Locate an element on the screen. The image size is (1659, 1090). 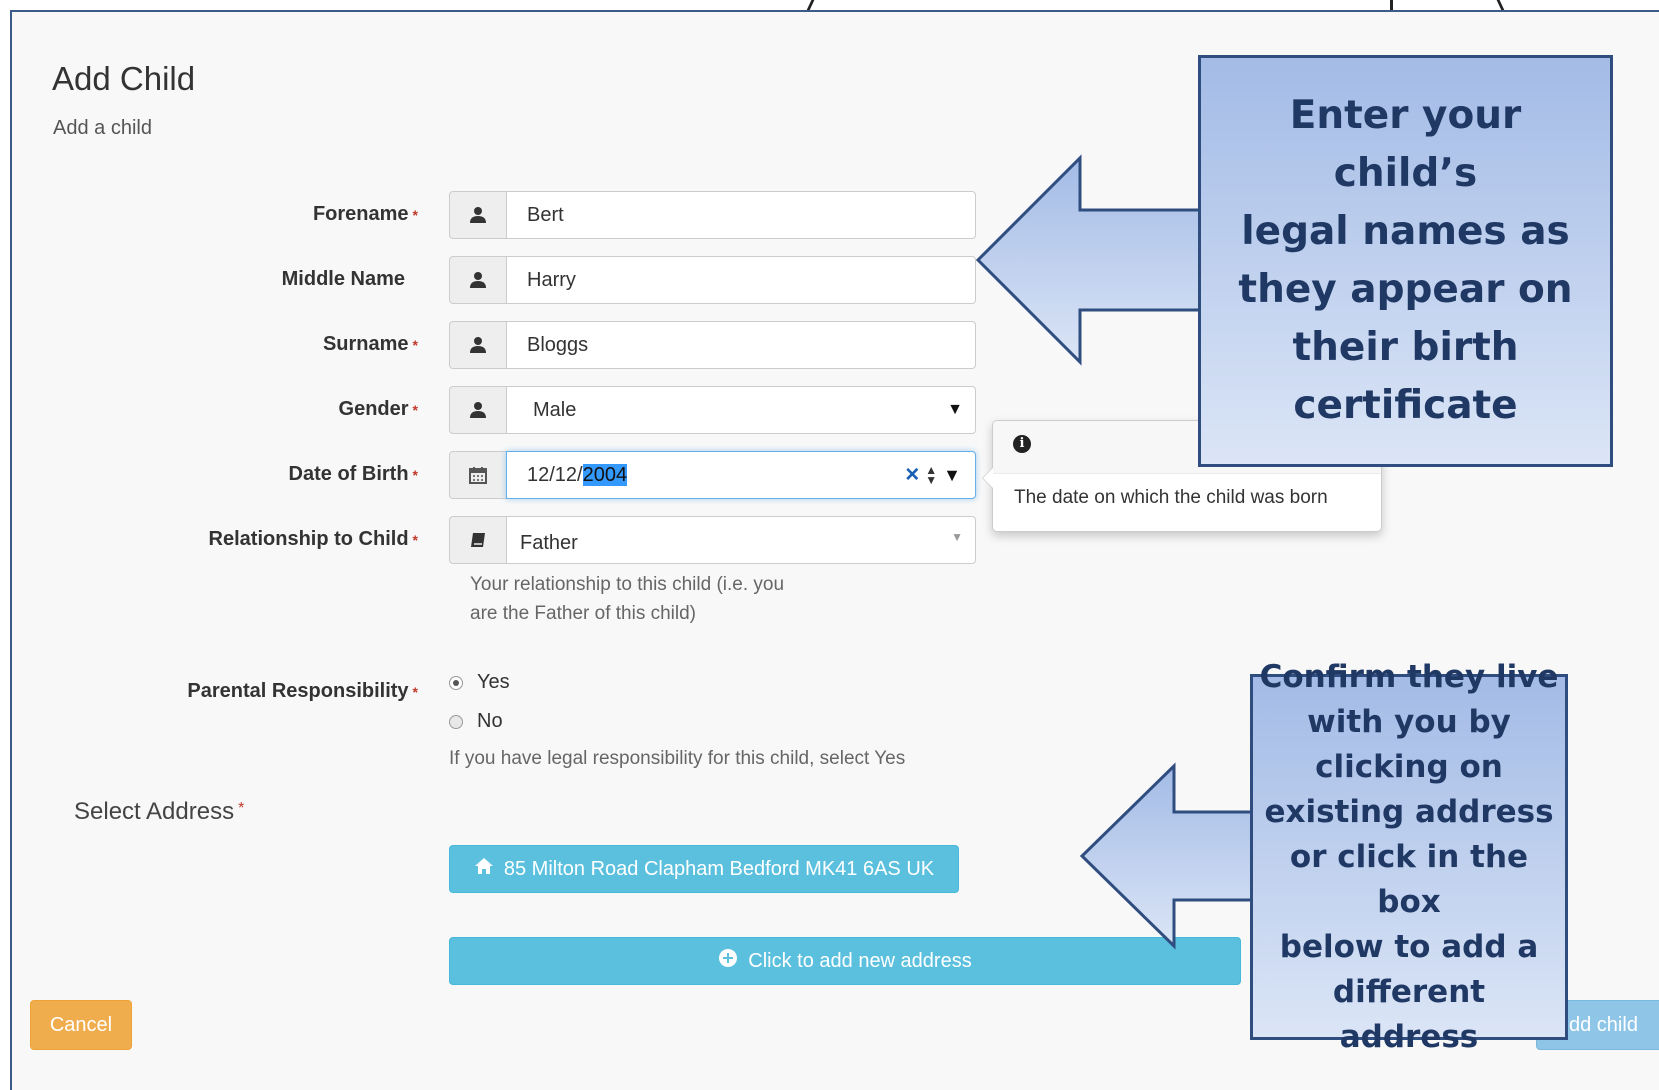
callout-line: below to add a is located at coordinates (1409, 946).